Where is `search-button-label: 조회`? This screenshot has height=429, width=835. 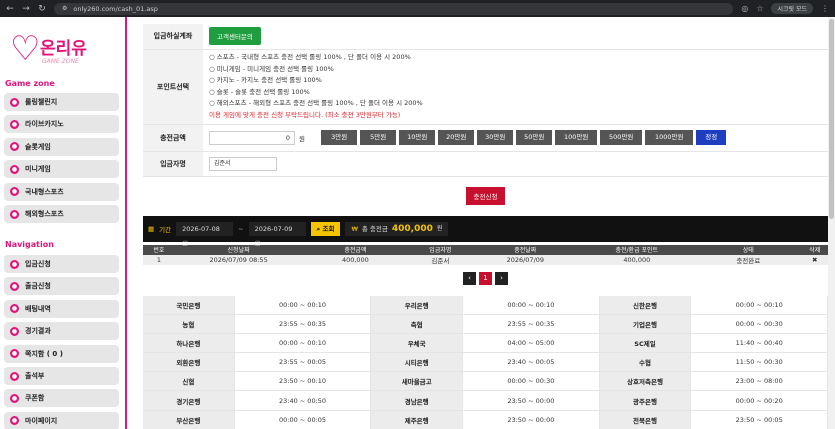
search-button-label: 조회 is located at coordinates (328, 228).